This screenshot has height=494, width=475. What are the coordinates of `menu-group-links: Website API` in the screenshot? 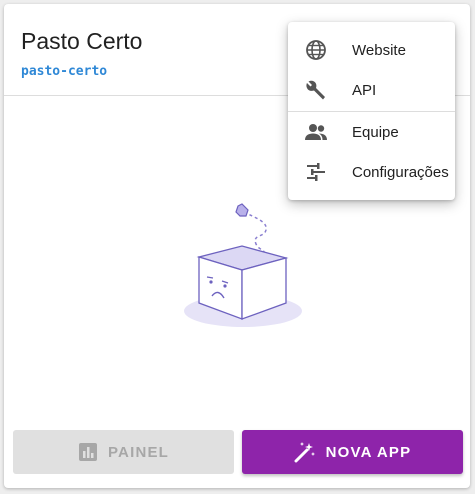 It's located at (371, 66).